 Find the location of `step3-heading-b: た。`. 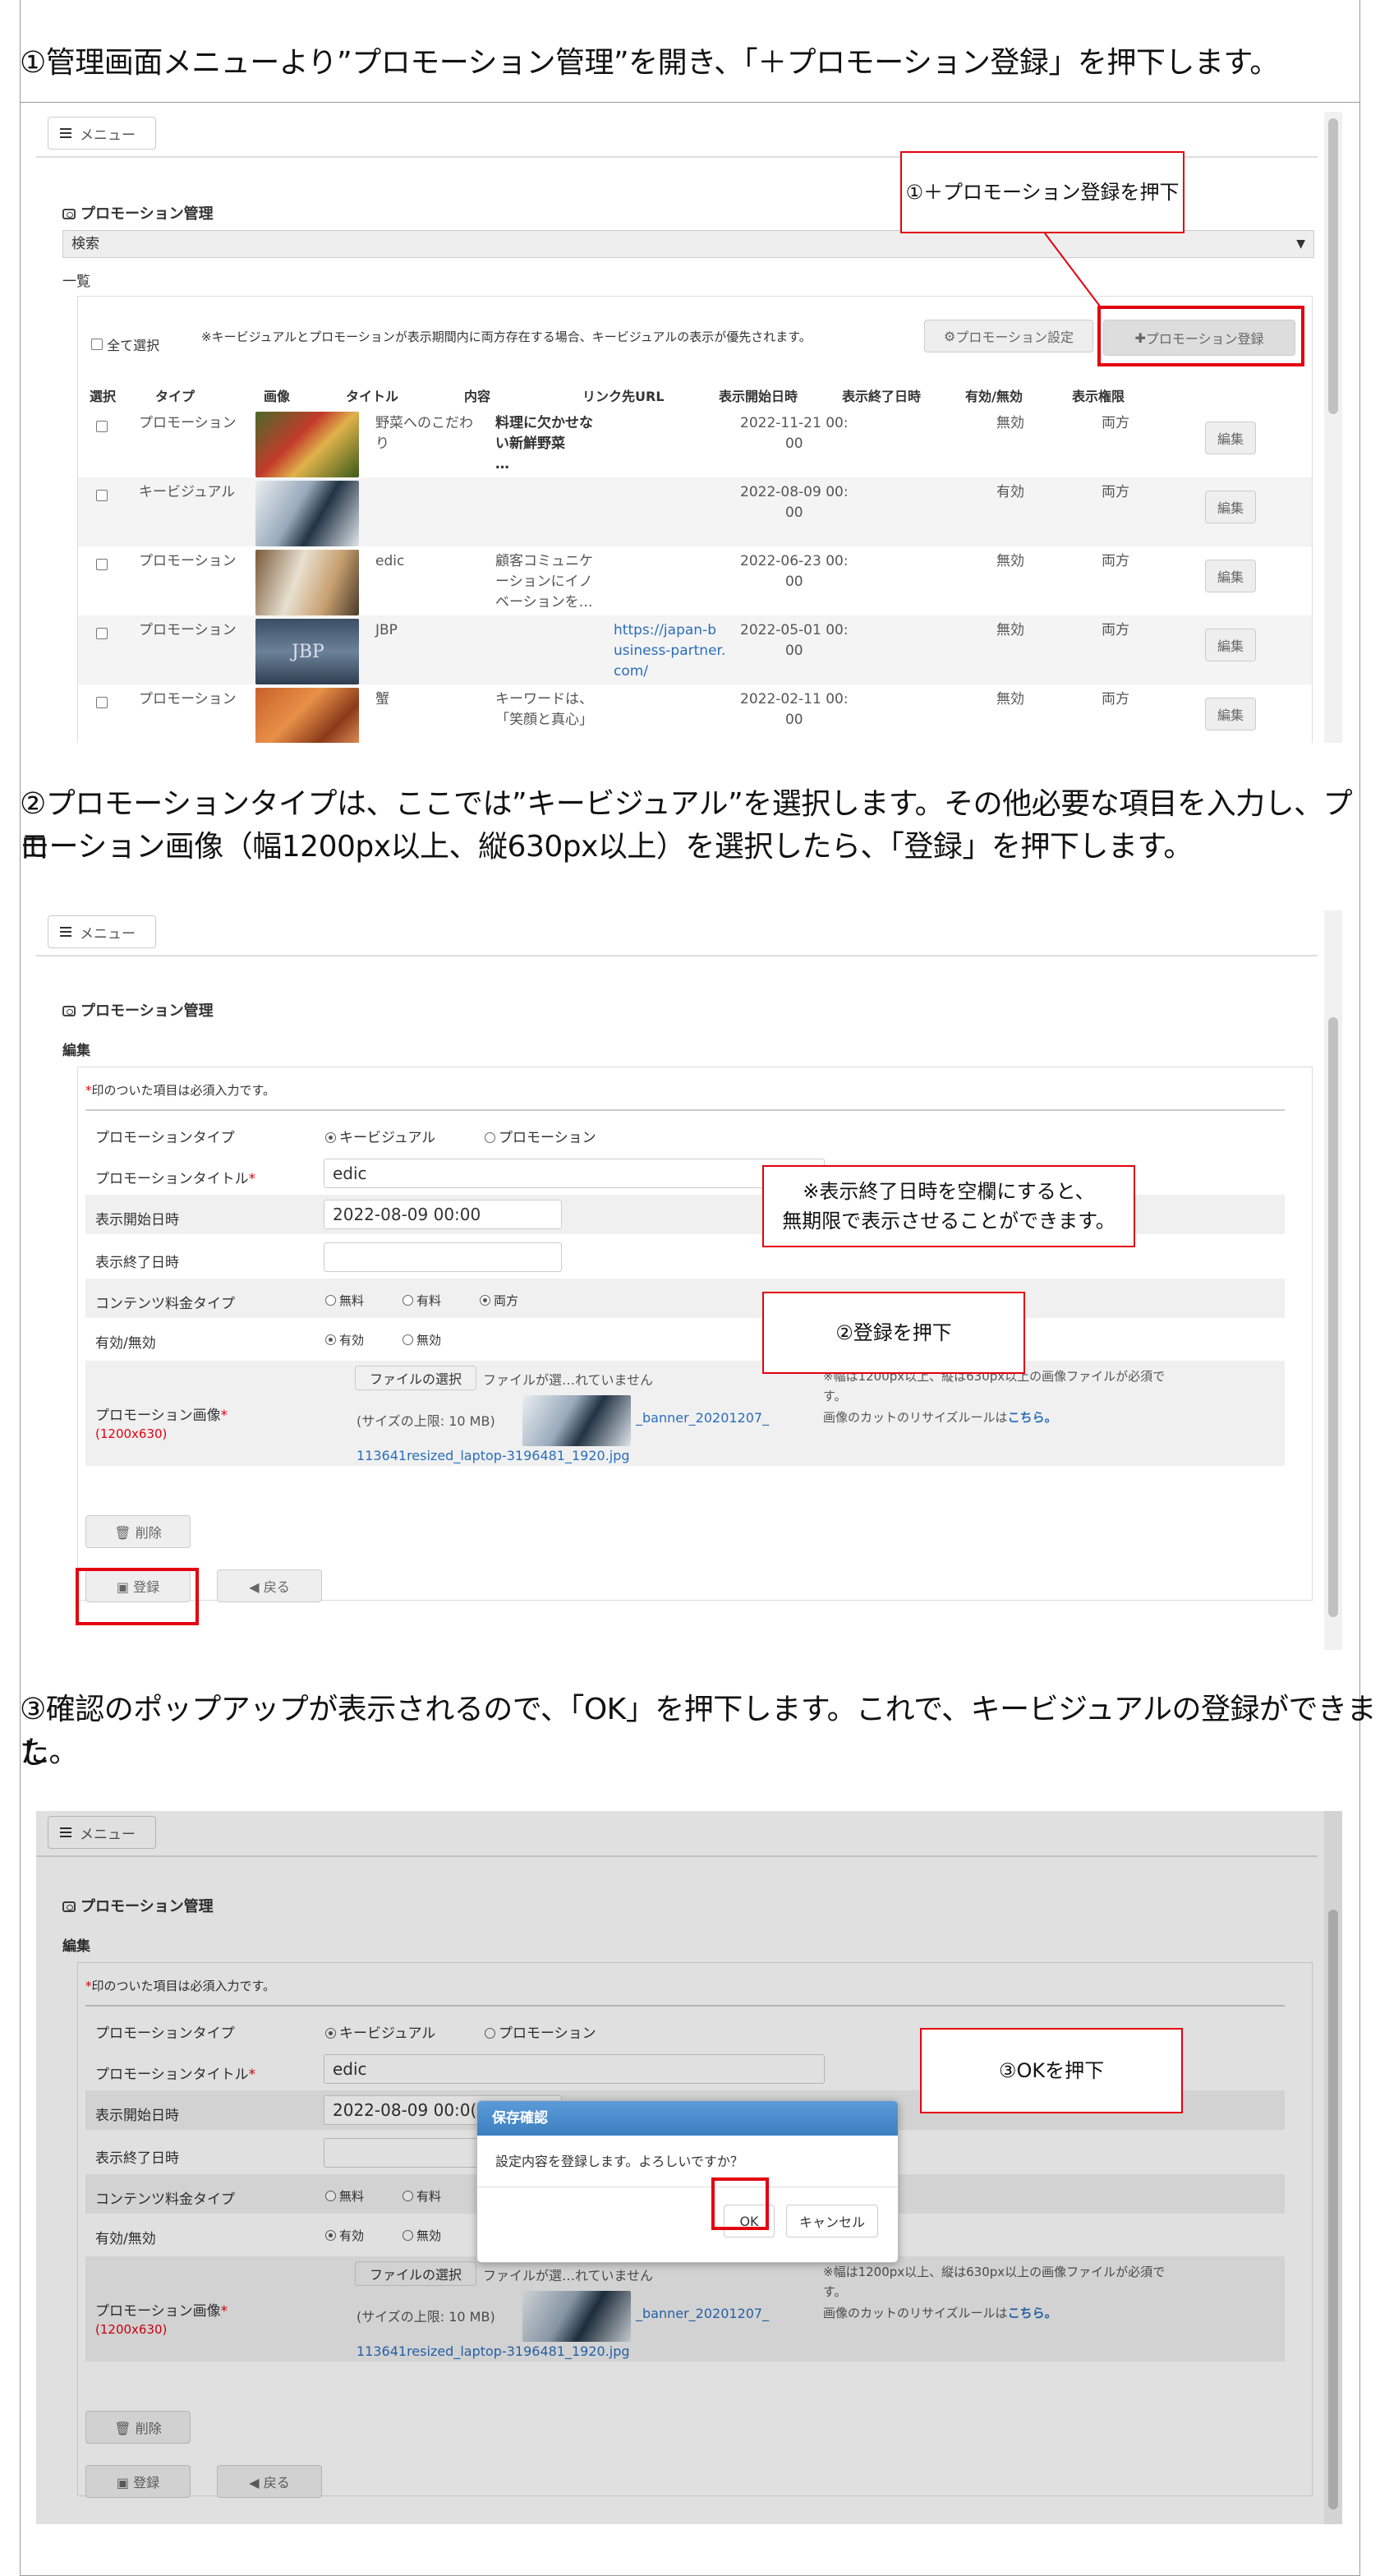

step3-heading-b: た。 is located at coordinates (49, 1752).